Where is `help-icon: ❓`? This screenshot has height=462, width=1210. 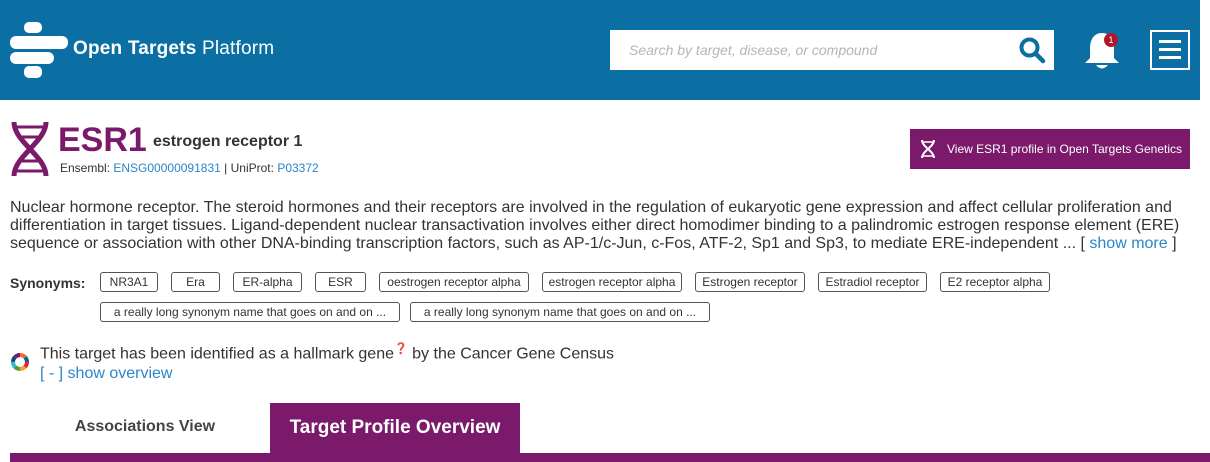 help-icon: ❓ is located at coordinates (401, 349).